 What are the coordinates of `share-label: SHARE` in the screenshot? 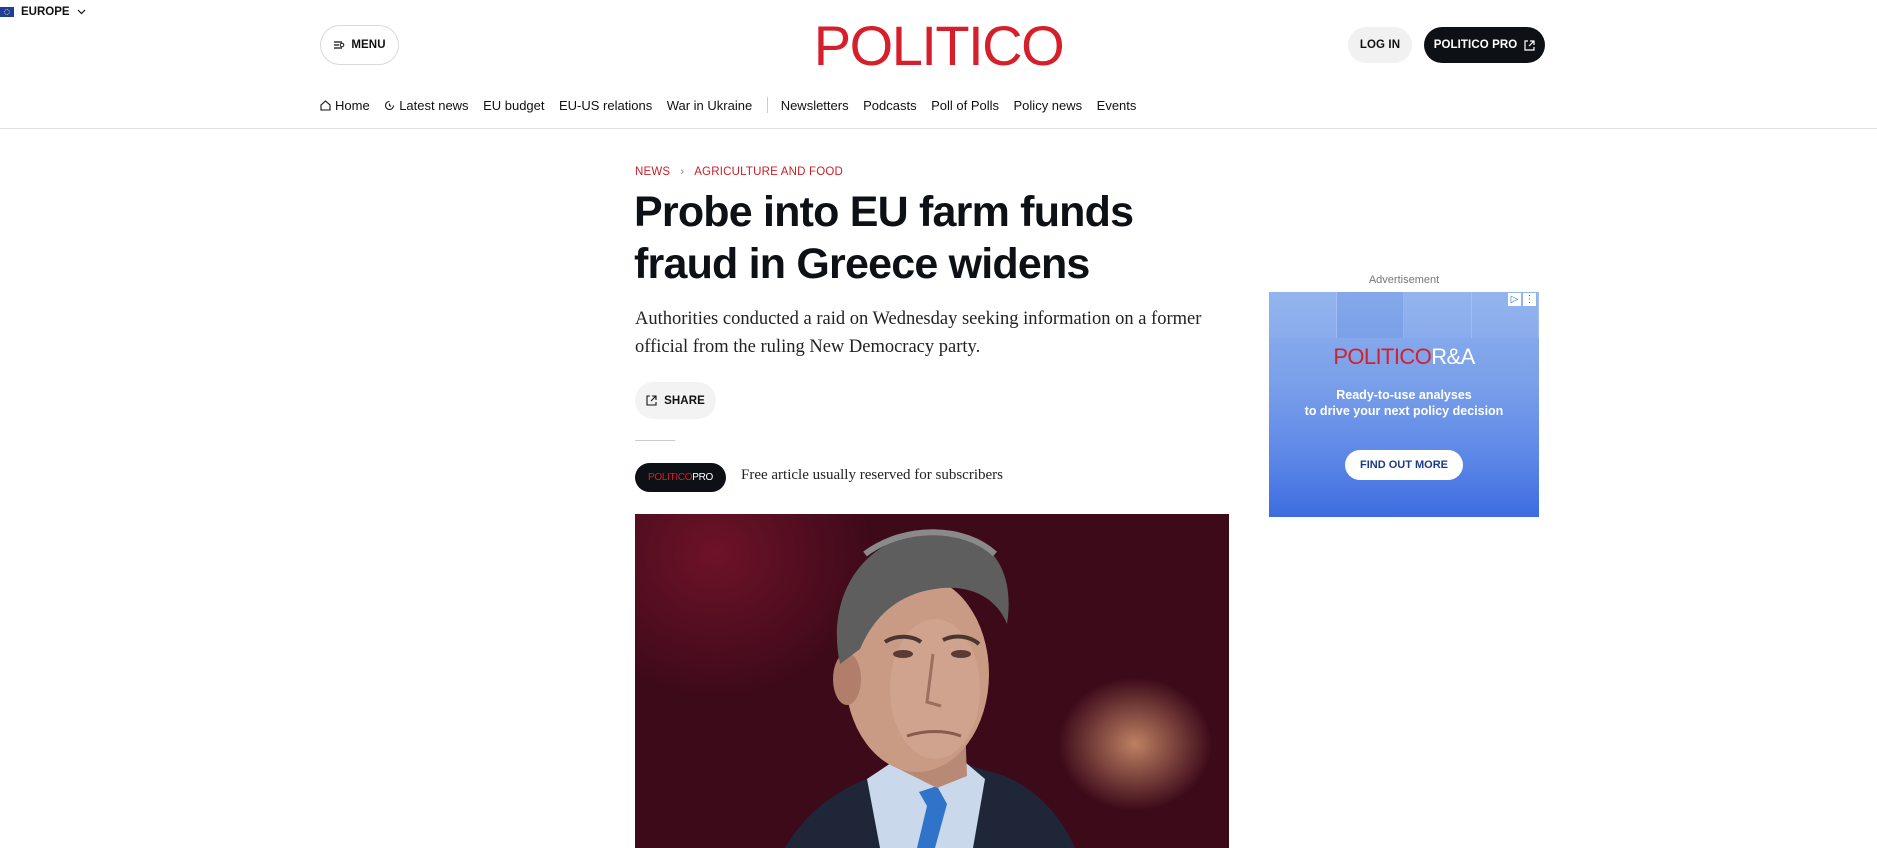 It's located at (684, 400).